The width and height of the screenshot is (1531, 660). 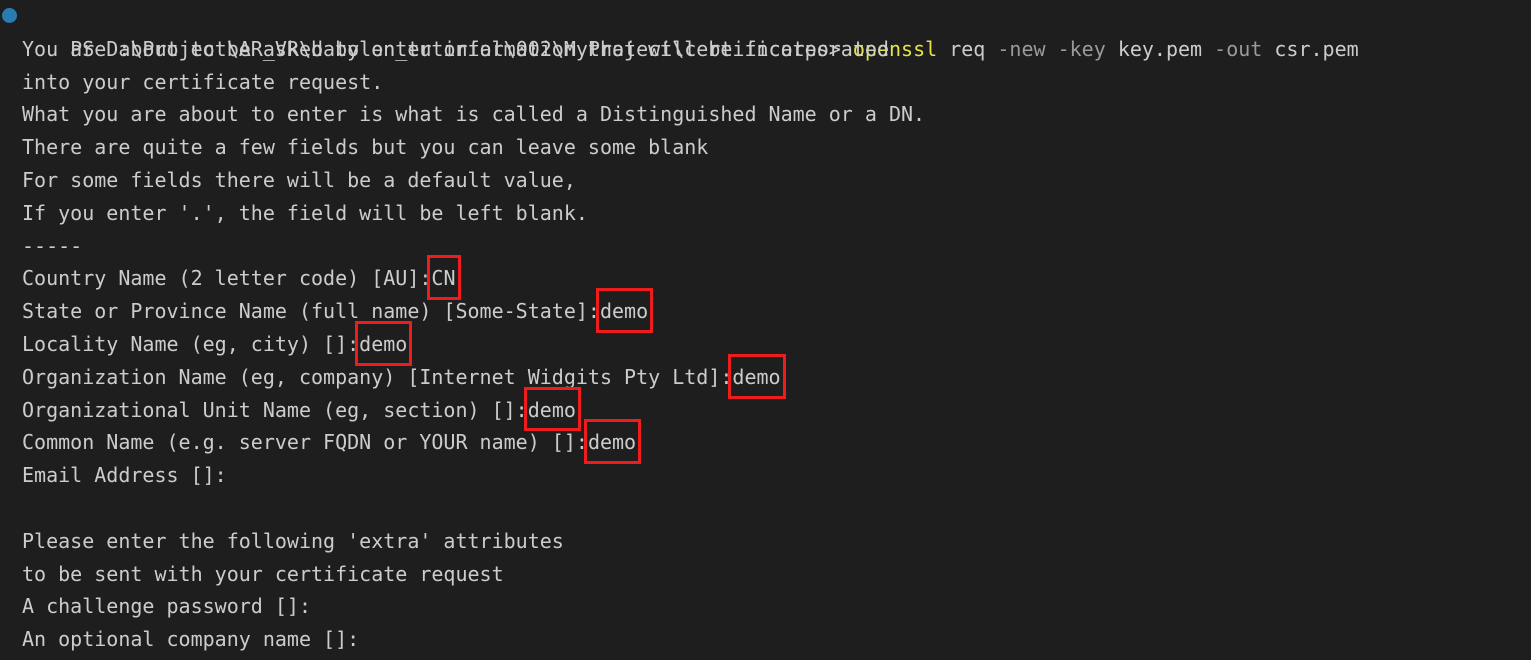 I want to click on dn-field-email: Email Address []:, so click(x=765, y=475).